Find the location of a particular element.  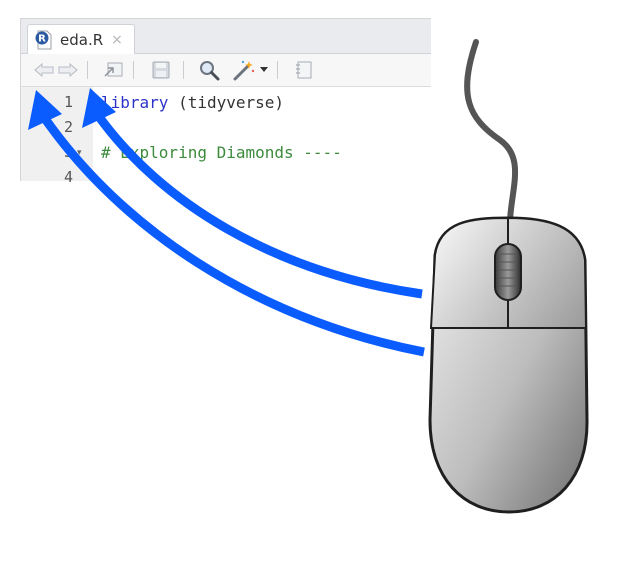

line-number: 1 is located at coordinates (68, 102).